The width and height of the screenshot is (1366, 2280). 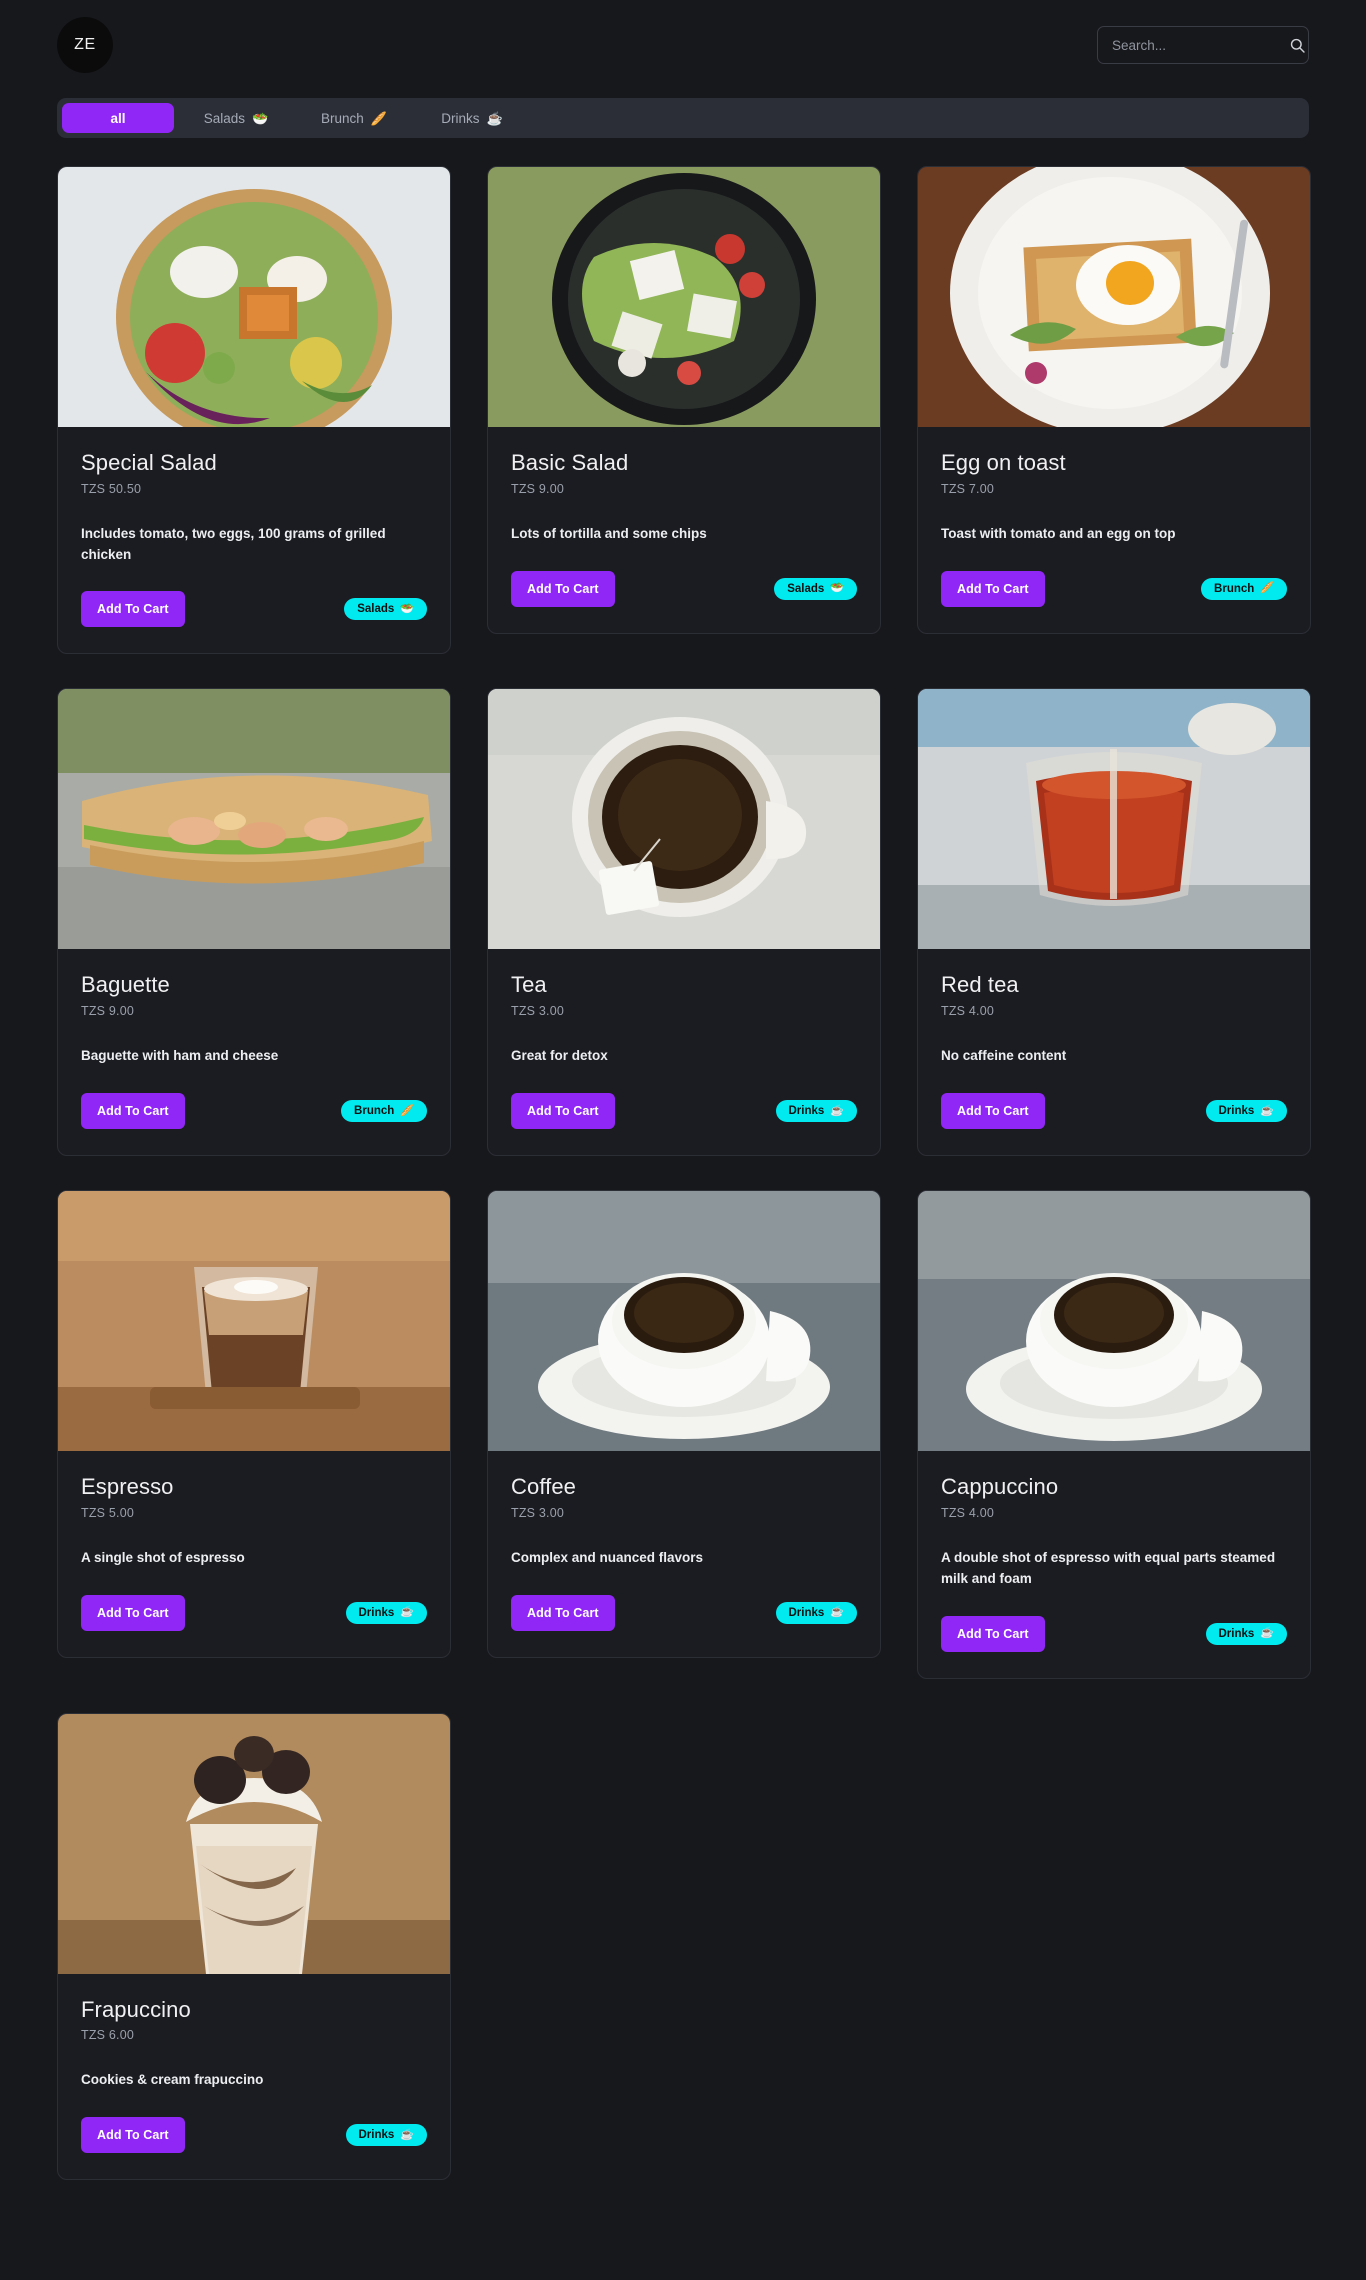 I want to click on filter-tab-brunch: Brunch 🥖, so click(x=354, y=118).